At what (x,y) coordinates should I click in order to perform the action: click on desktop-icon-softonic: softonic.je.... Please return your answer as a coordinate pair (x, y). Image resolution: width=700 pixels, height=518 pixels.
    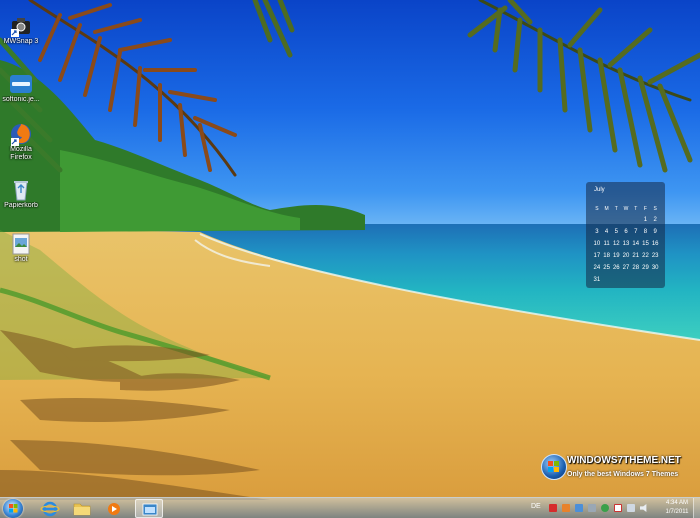
    Looking at the image, I should click on (21, 88).